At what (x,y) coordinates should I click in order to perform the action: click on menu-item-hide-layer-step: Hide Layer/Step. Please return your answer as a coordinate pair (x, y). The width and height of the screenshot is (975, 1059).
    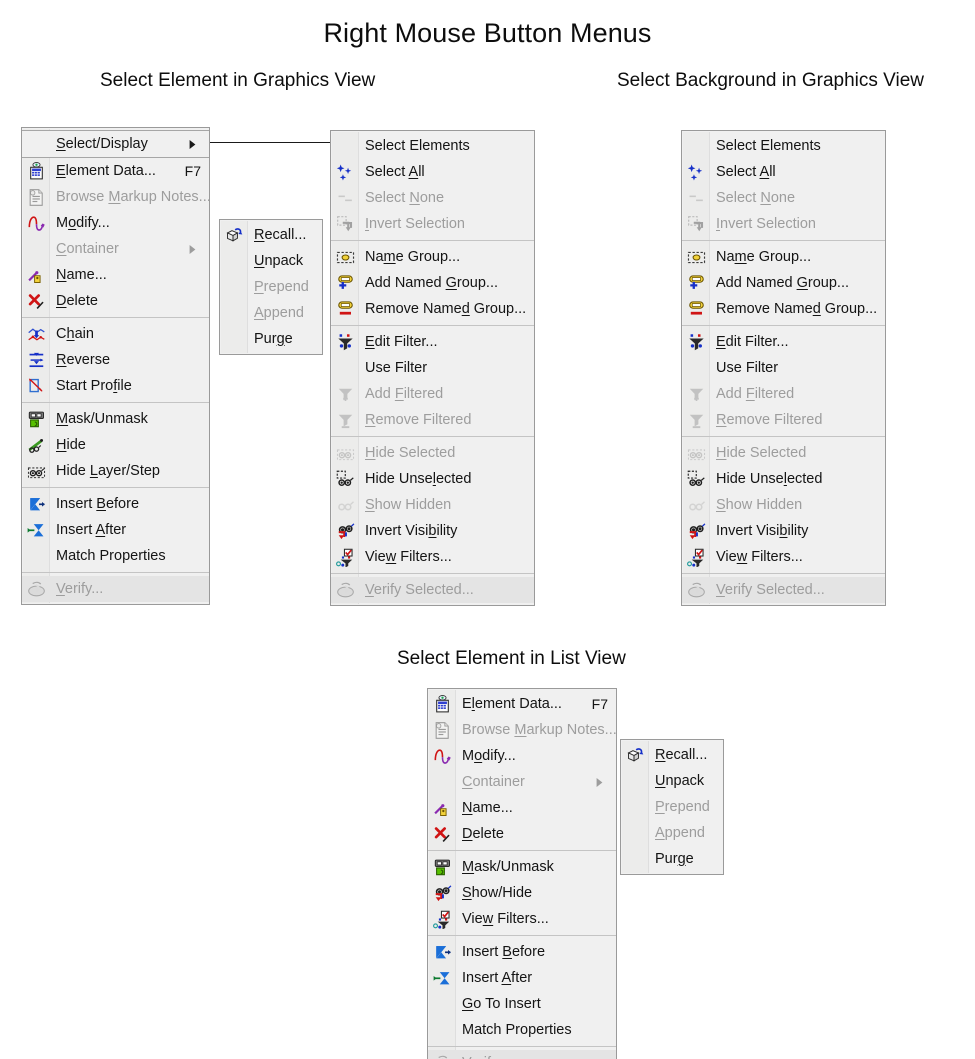
    Looking at the image, I should click on (115, 471).